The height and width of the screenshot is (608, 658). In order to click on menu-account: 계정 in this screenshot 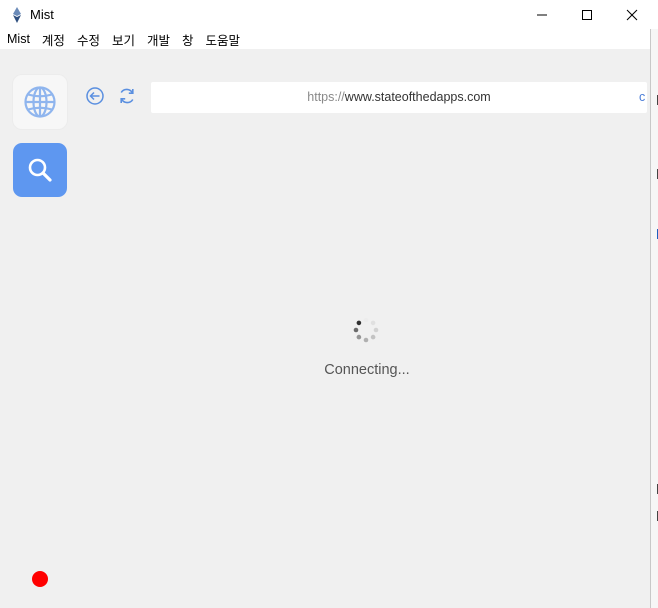, I will do `click(53, 39)`.